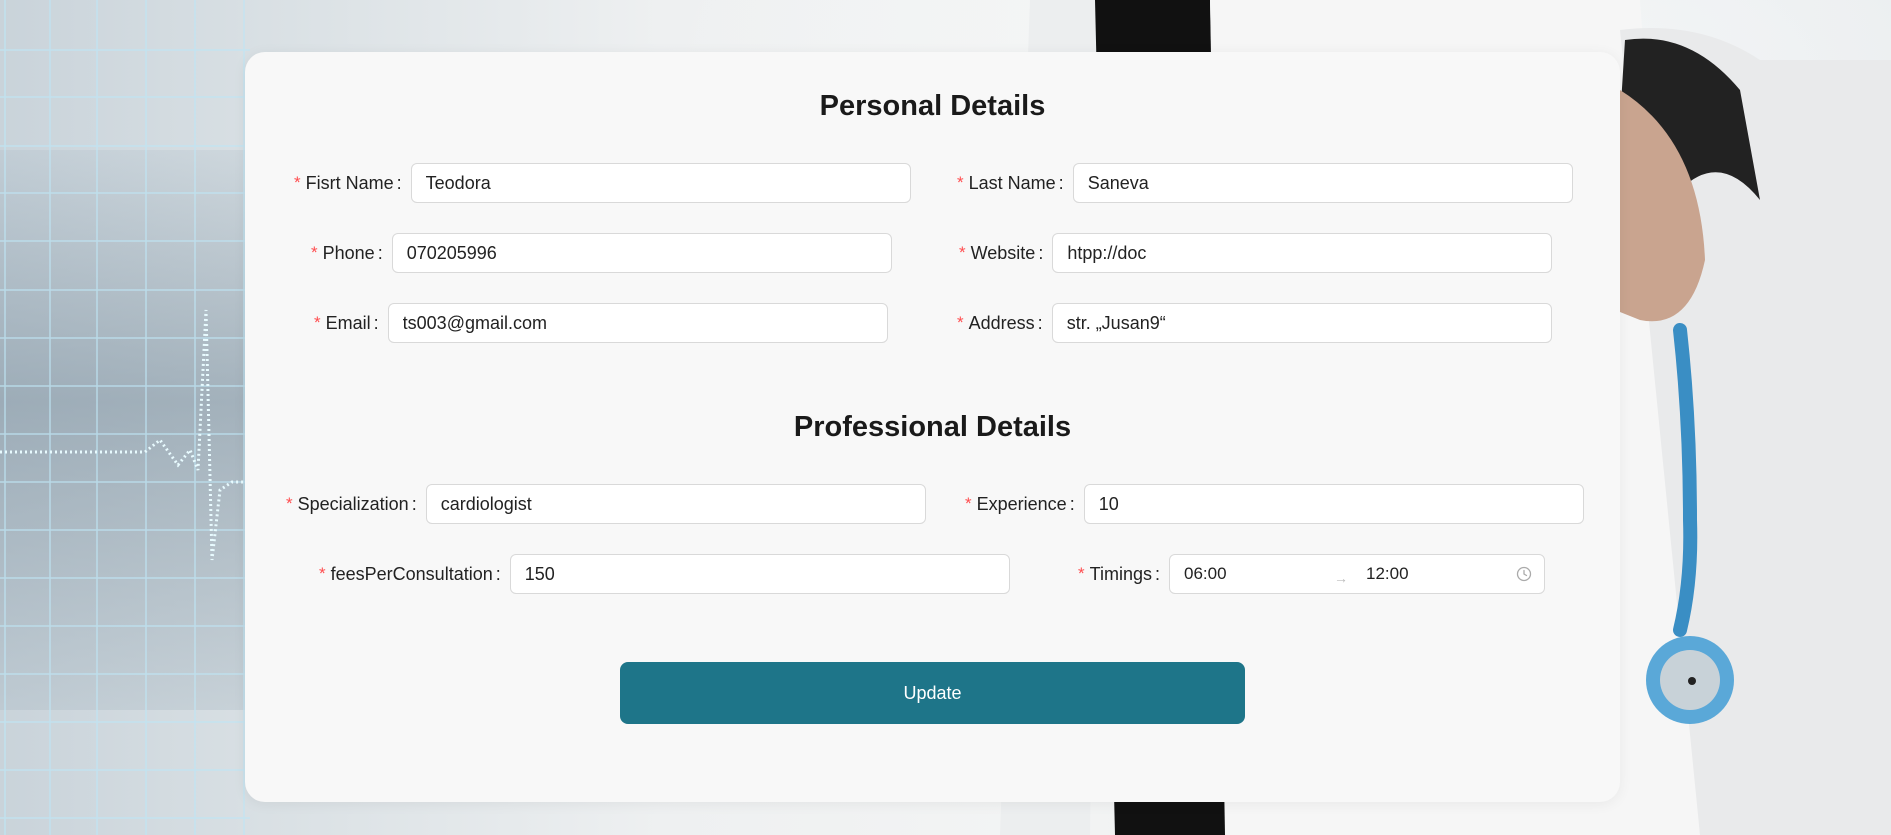  What do you see at coordinates (125, 417) in the screenshot?
I see `ecg-grid-decoration` at bounding box center [125, 417].